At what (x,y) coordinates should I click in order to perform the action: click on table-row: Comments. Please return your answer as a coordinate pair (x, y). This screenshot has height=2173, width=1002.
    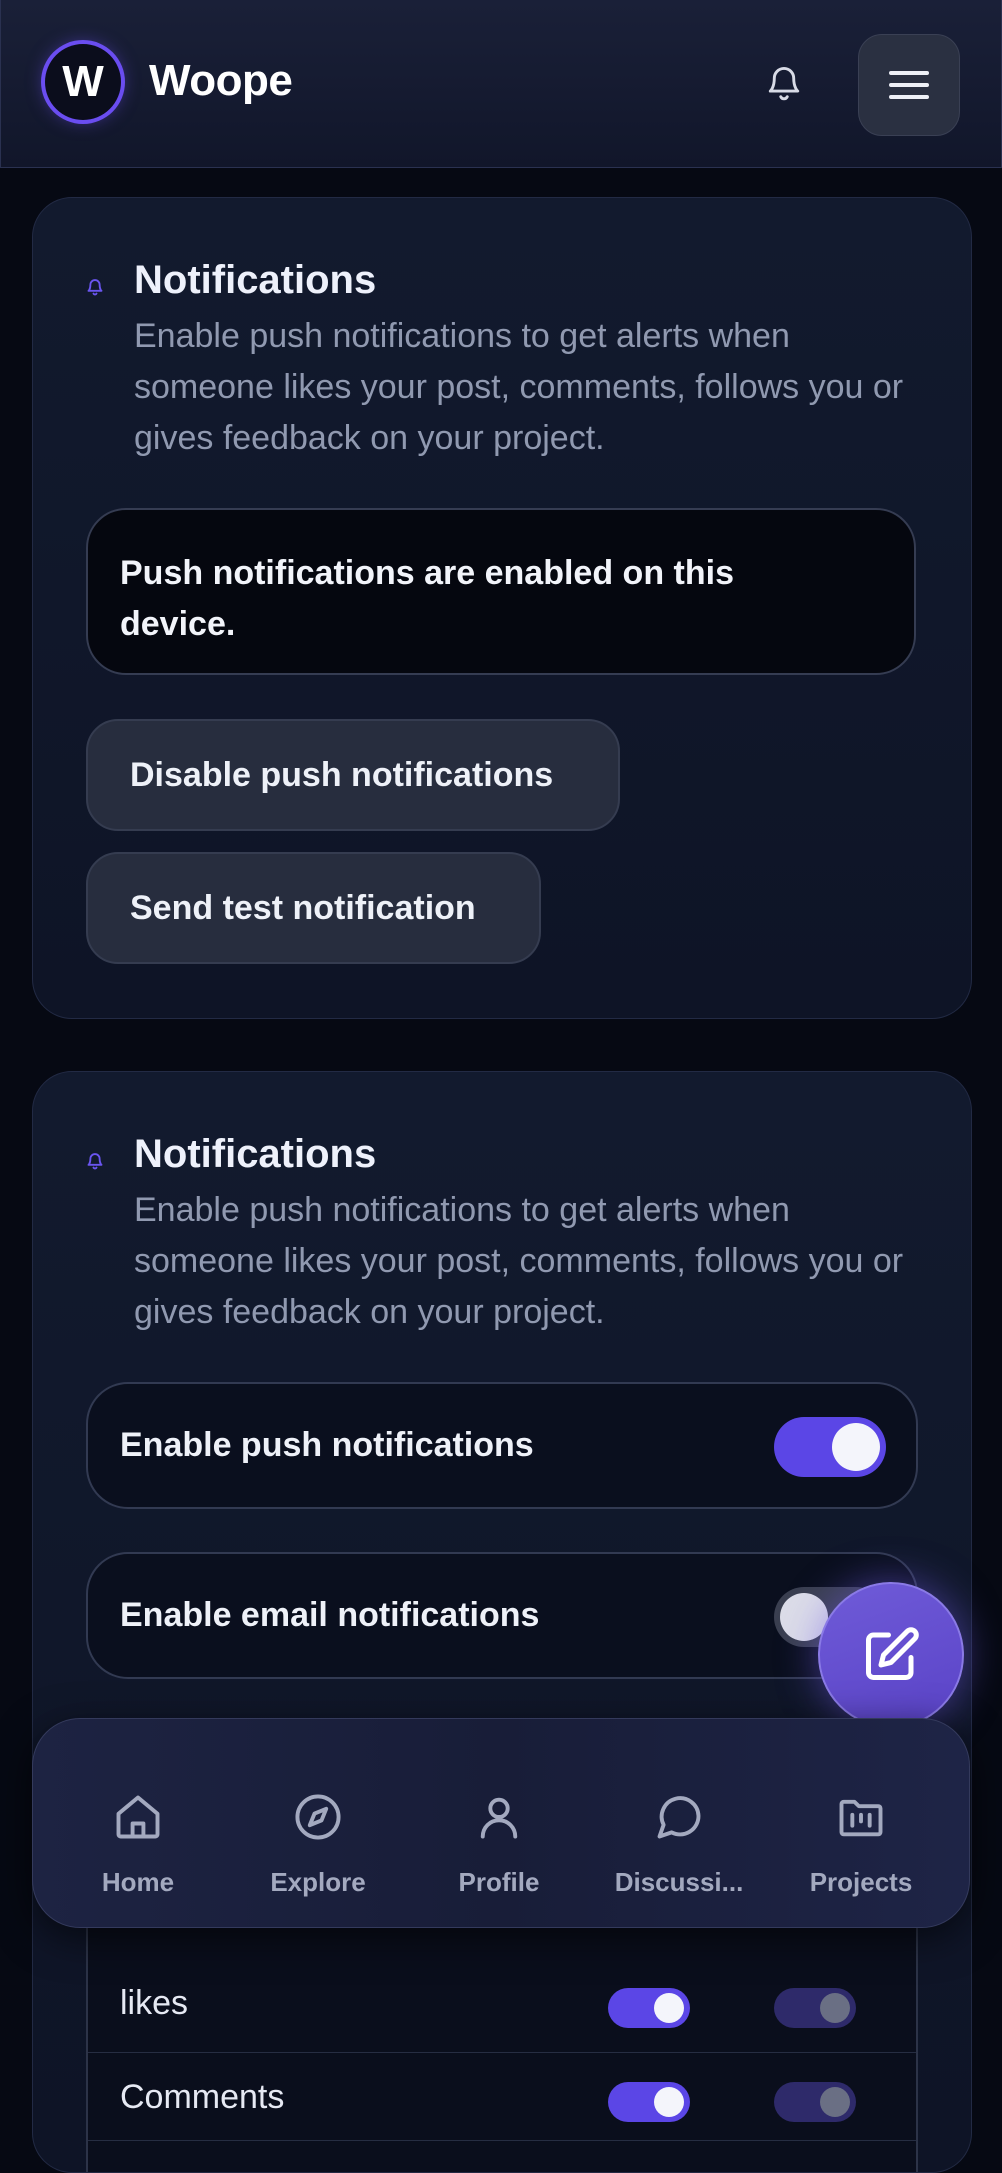
    Looking at the image, I should click on (502, 2096).